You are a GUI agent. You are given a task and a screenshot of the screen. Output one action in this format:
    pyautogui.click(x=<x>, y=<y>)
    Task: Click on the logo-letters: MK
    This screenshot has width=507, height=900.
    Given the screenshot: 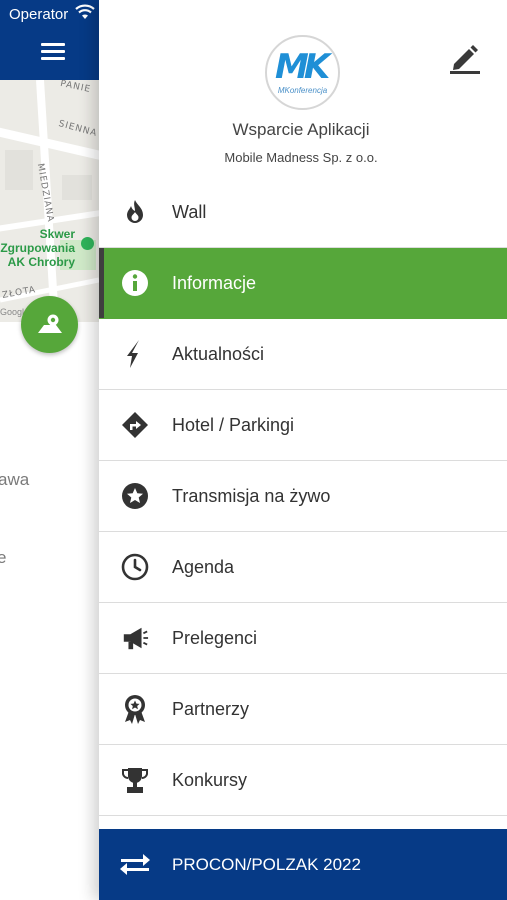 What is the action you would take?
    pyautogui.click(x=302, y=67)
    